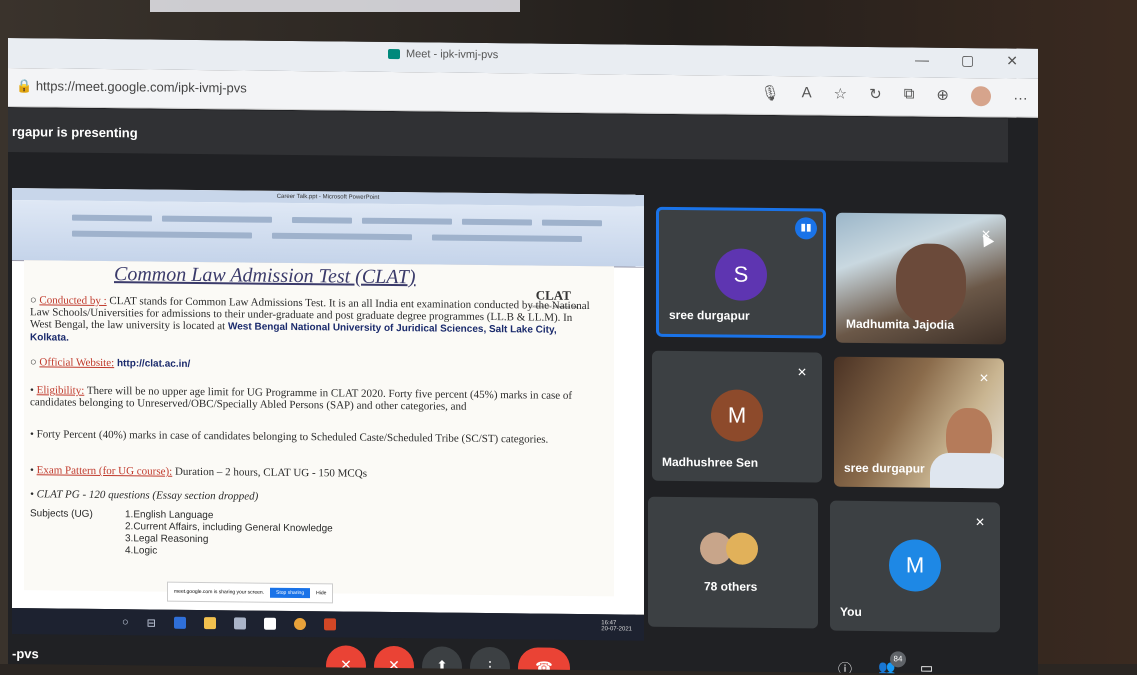 The width and height of the screenshot is (1137, 675). Describe the element at coordinates (77, 363) in the screenshot. I see `website-label: Official Website:` at that location.